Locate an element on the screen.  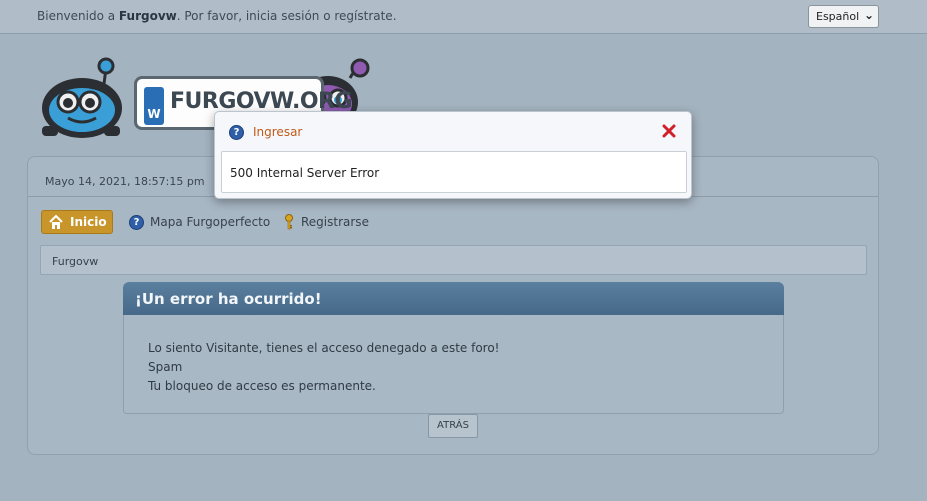
error-line: Tu bloqueo de acceso es permanente. is located at coordinates (262, 386).